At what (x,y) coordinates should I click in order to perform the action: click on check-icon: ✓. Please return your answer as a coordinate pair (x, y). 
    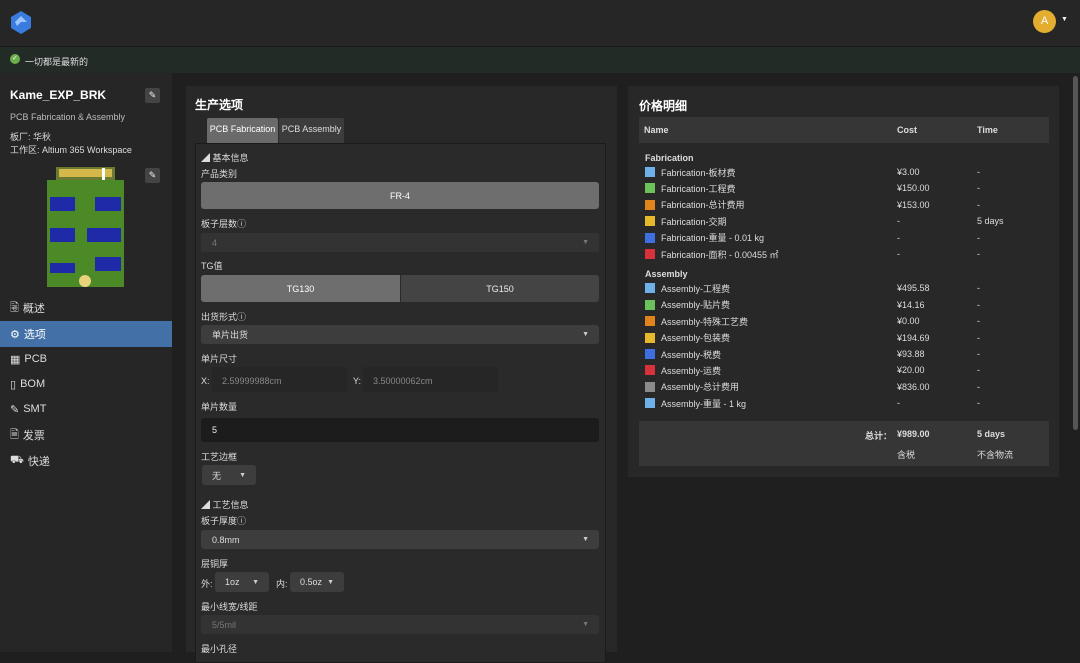
    Looking at the image, I should click on (15, 59).